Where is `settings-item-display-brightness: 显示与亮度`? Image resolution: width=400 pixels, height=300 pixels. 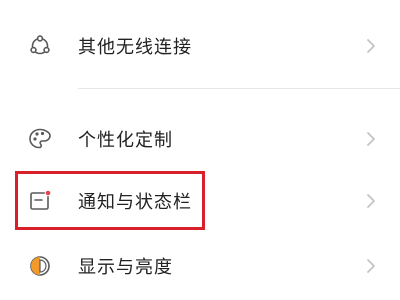
settings-item-display-brightness: 显示与亮度 is located at coordinates (200, 266).